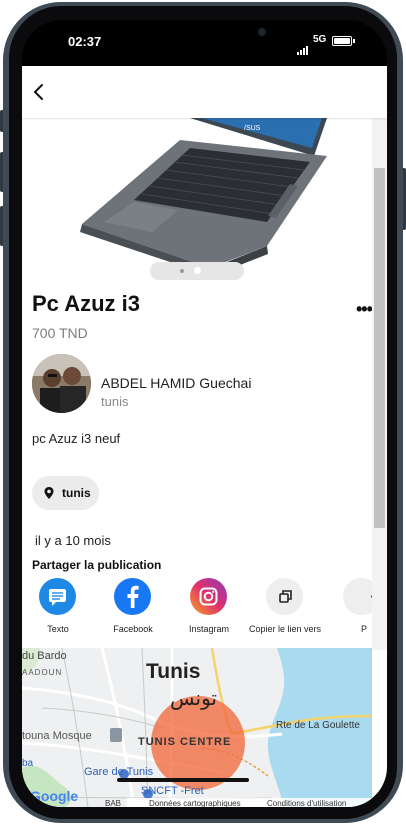  Describe the element at coordinates (57, 596) in the screenshot. I see `message-icon` at that location.